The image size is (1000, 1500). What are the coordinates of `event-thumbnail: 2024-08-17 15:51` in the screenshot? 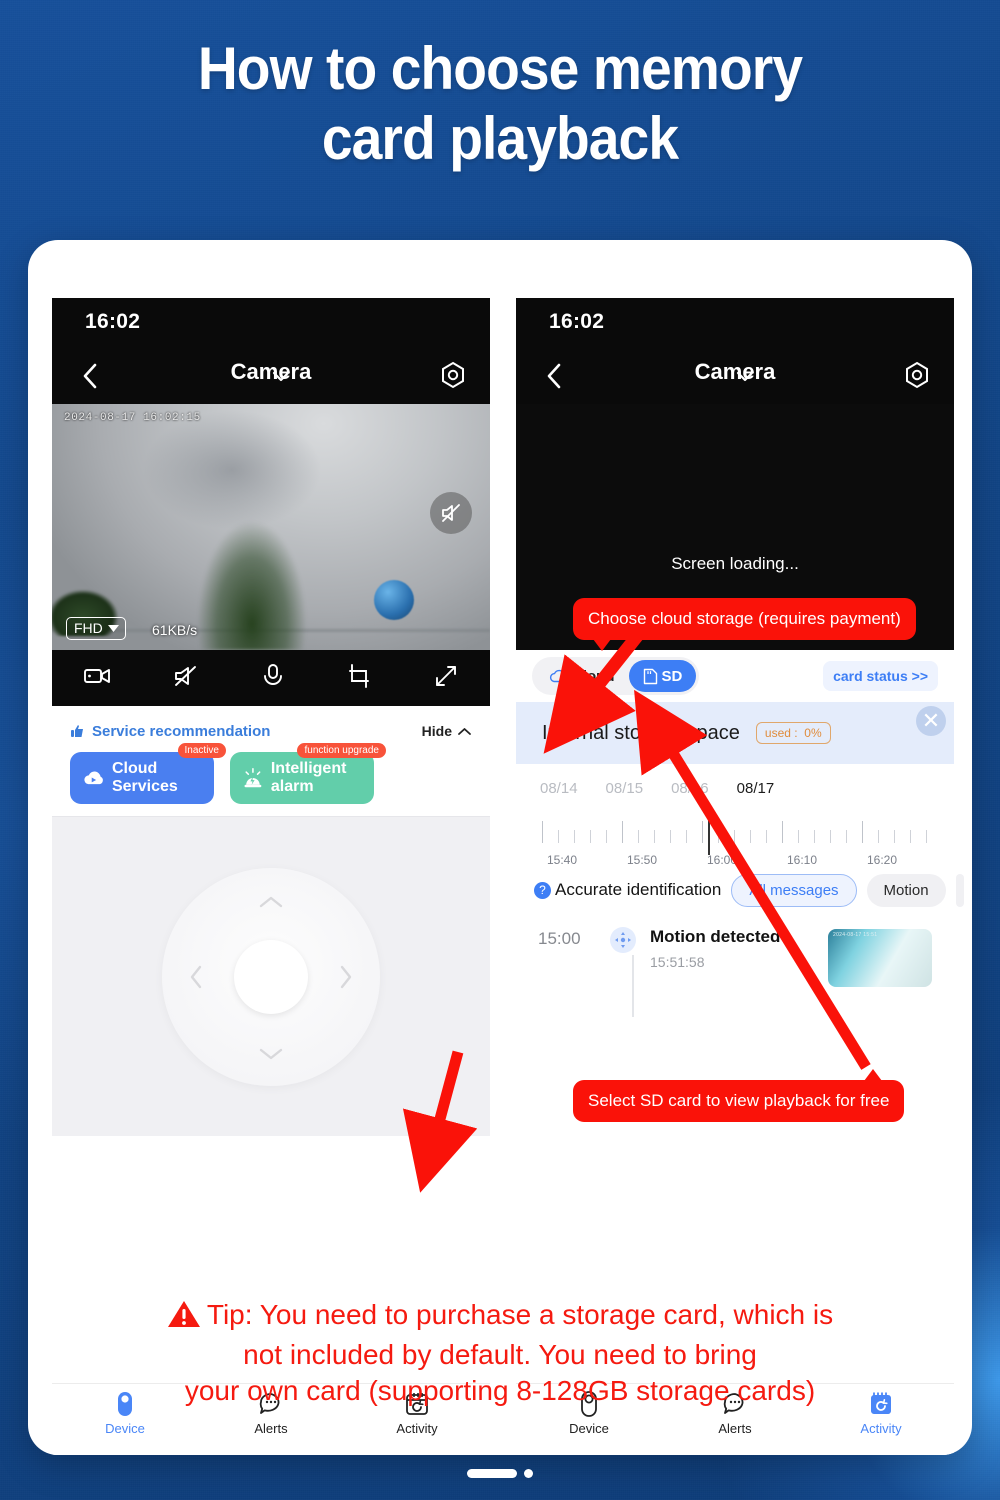 It's located at (880, 958).